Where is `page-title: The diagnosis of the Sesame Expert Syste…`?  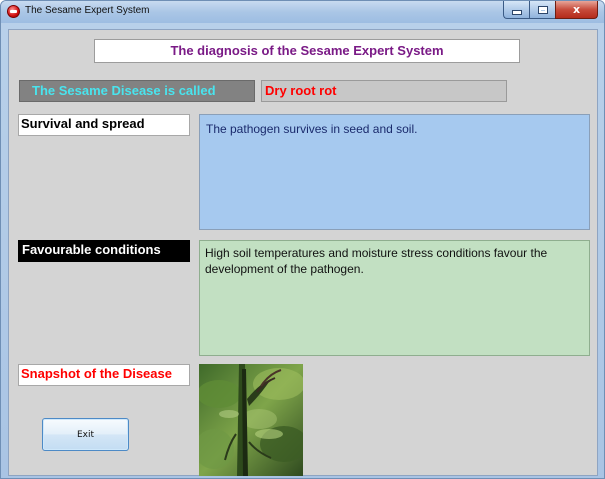 page-title: The diagnosis of the Sesame Expert Syste… is located at coordinates (307, 51).